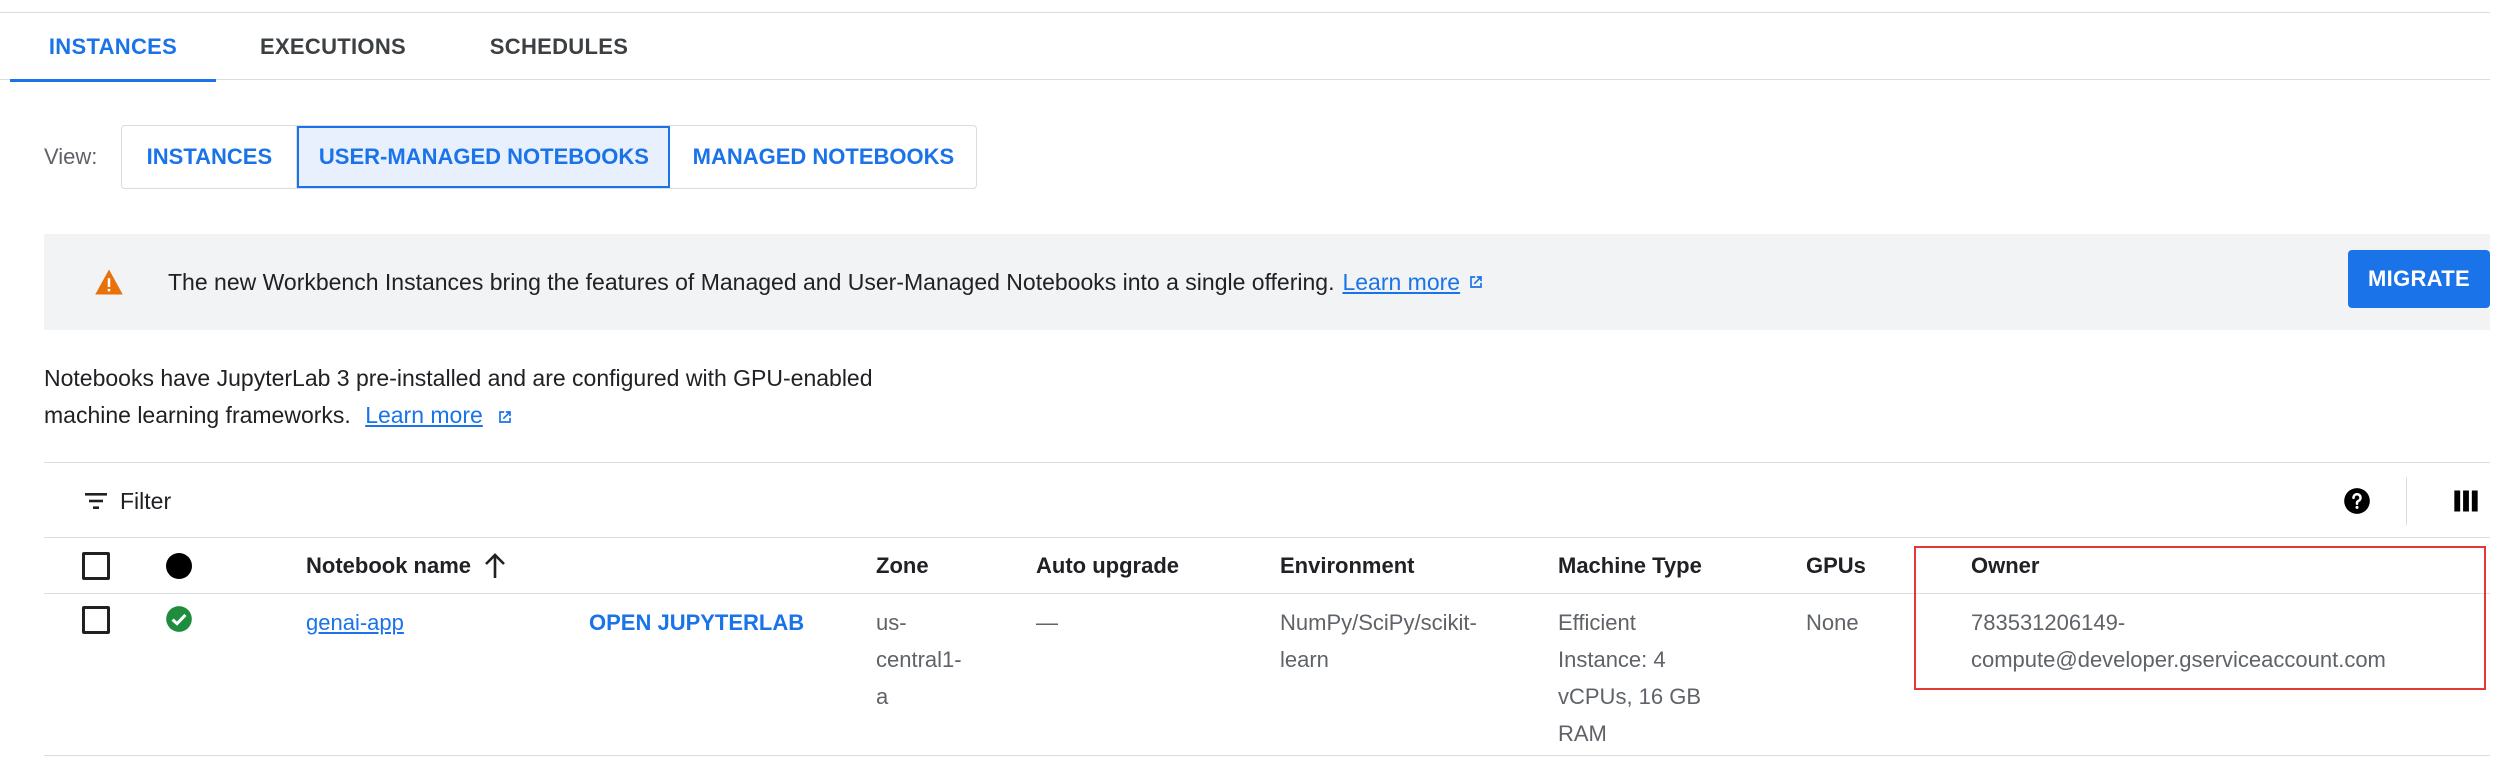  Describe the element at coordinates (96, 566) in the screenshot. I see `select-all-checkbox` at that location.